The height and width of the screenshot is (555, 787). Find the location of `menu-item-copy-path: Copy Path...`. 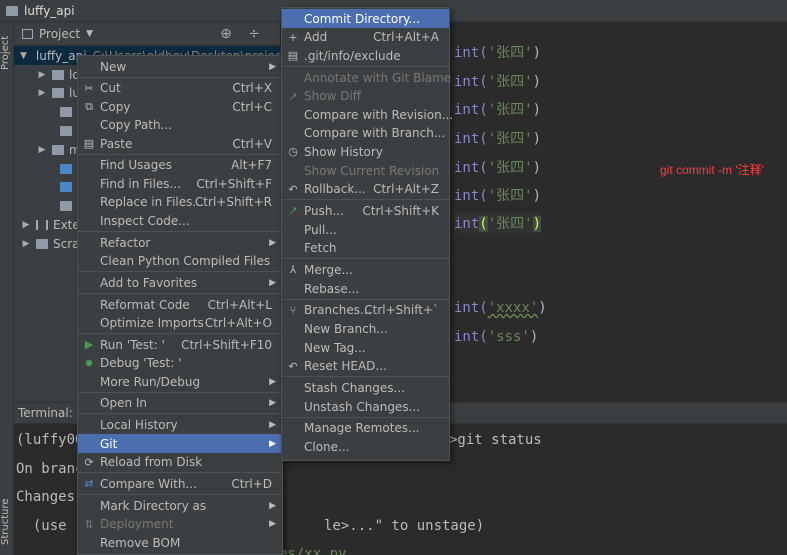

menu-item-copy-path: Copy Path... is located at coordinates (180, 125).